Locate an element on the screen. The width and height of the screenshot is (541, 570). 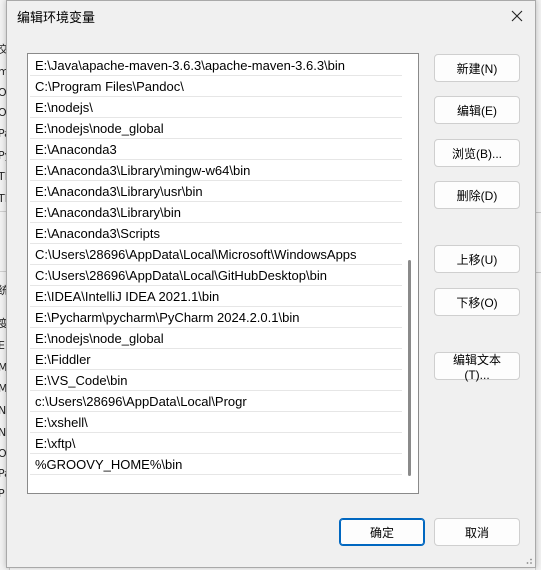
new-button: 新建(N) is located at coordinates (477, 68).